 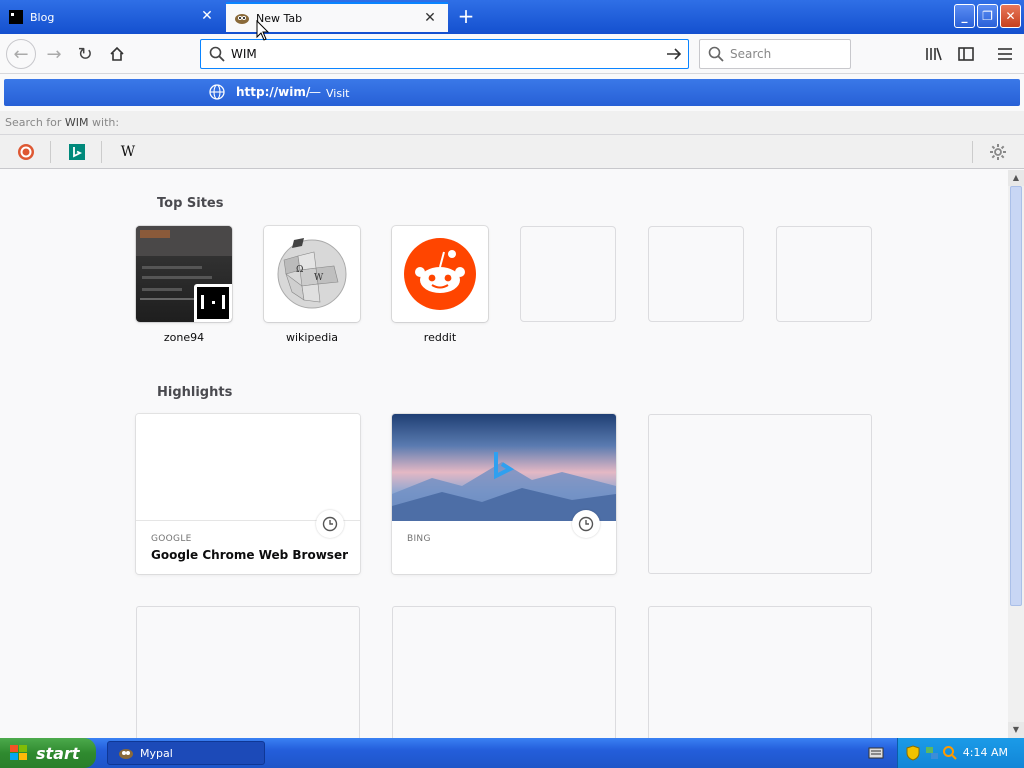 What do you see at coordinates (85, 54) in the screenshot?
I see `reload-icon: ↻` at bounding box center [85, 54].